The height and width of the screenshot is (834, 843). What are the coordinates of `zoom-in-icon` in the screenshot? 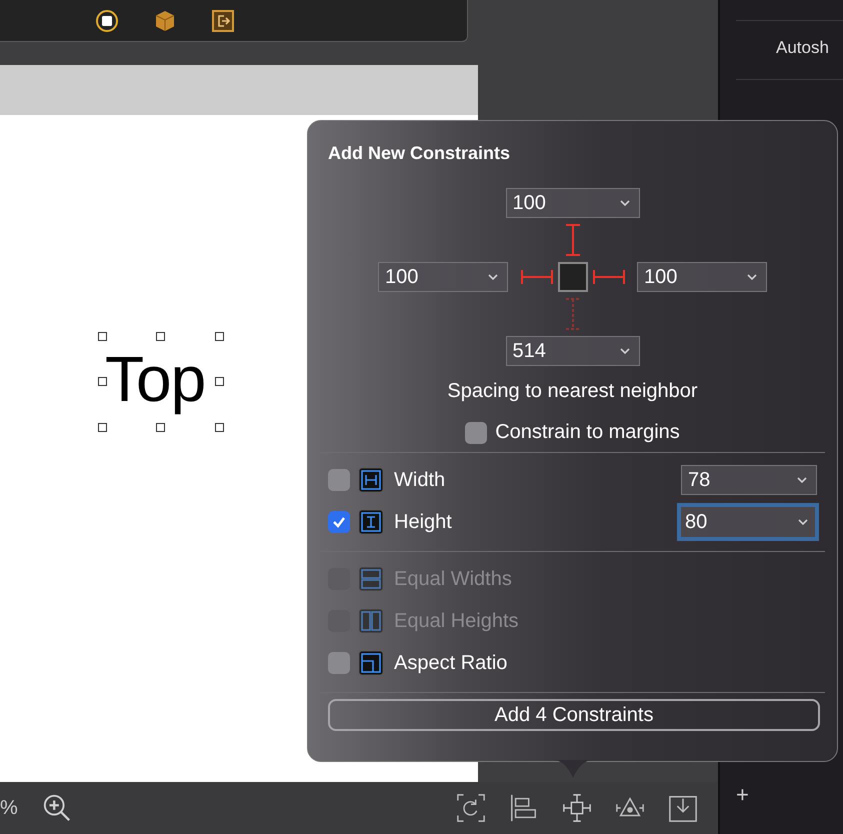 It's located at (57, 808).